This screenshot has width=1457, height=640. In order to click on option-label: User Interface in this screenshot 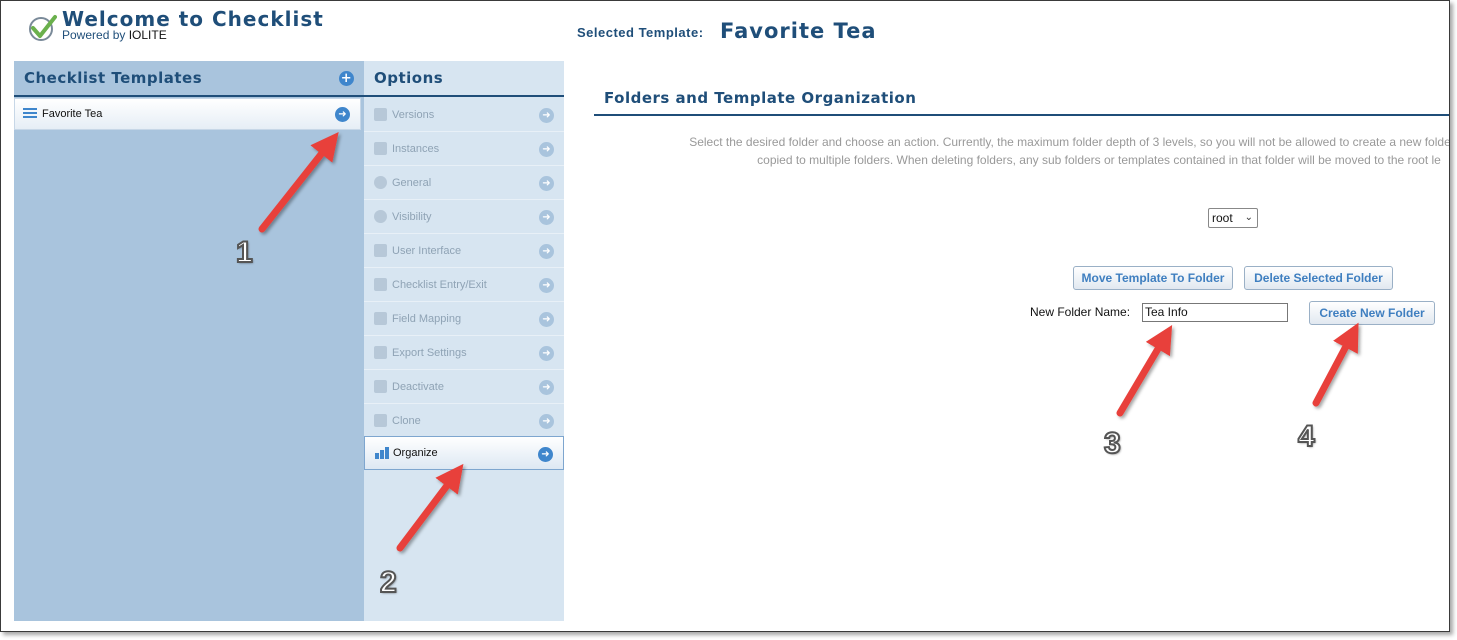, I will do `click(427, 250)`.